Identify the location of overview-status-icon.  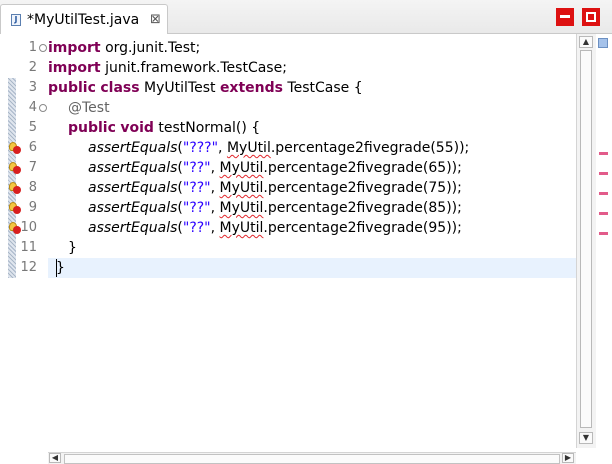
(603, 43).